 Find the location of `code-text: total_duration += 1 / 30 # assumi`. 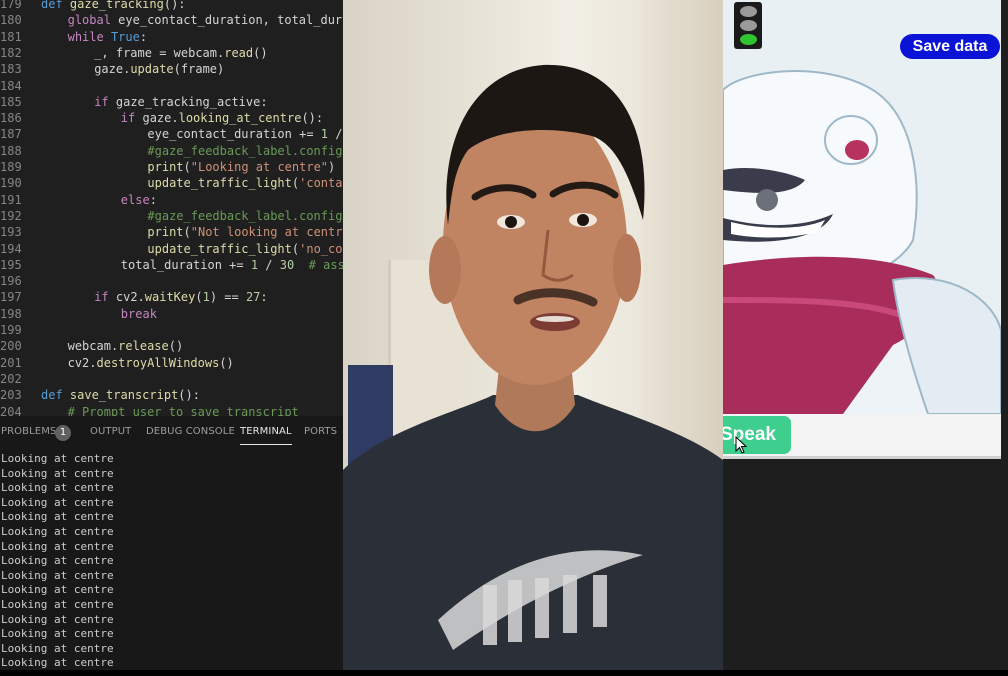

code-text: total_duration += 1 / 30 # assumi is located at coordinates (231, 264).